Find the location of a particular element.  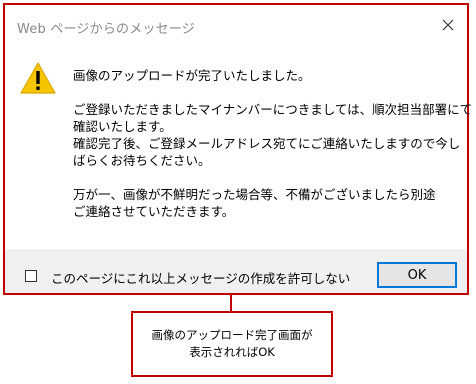

close-icon is located at coordinates (448, 25).